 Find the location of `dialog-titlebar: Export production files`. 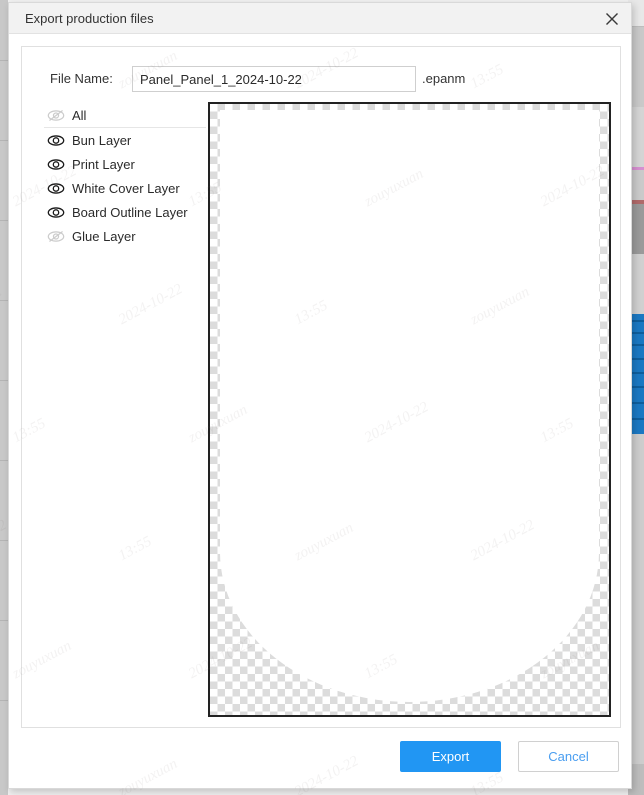

dialog-titlebar: Export production files is located at coordinates (320, 18).